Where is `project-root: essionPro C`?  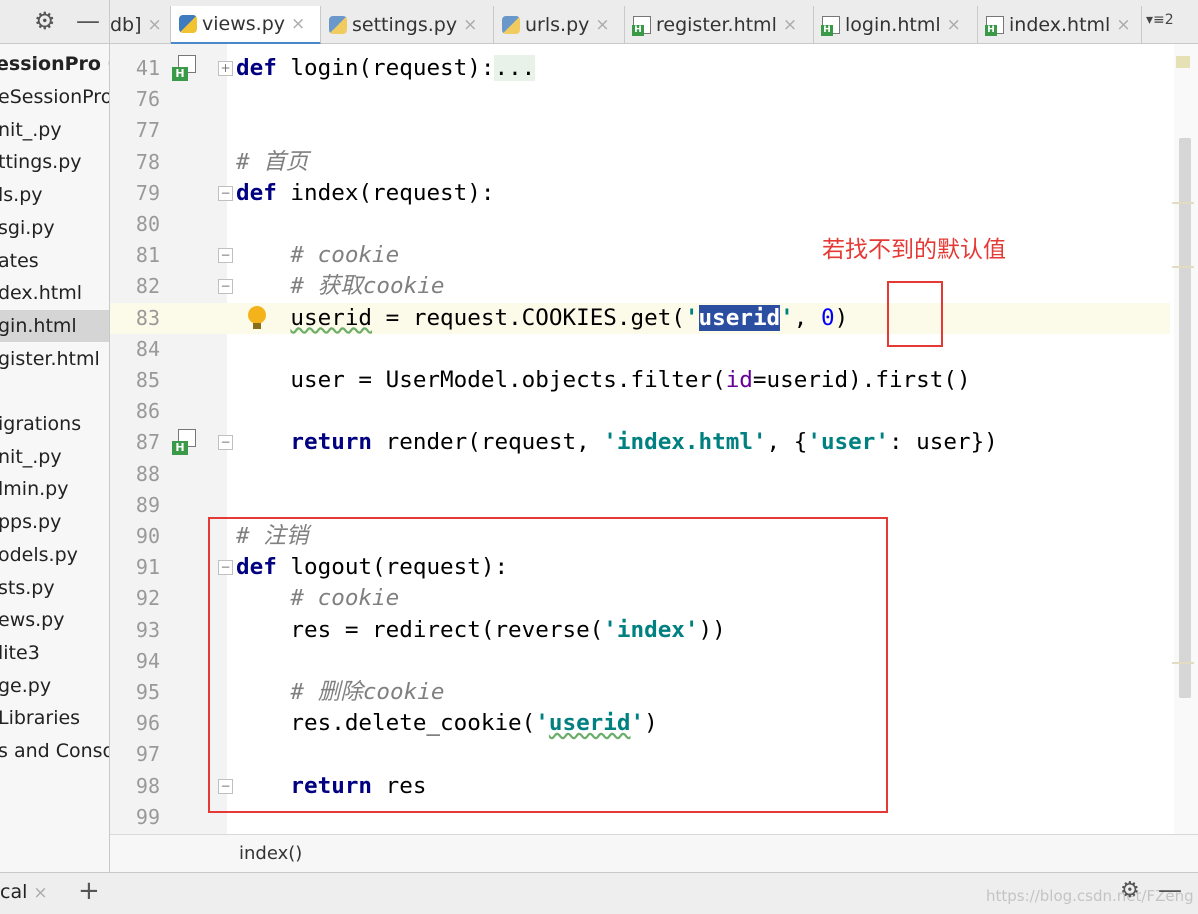
project-root: essionPro C is located at coordinates (54, 64).